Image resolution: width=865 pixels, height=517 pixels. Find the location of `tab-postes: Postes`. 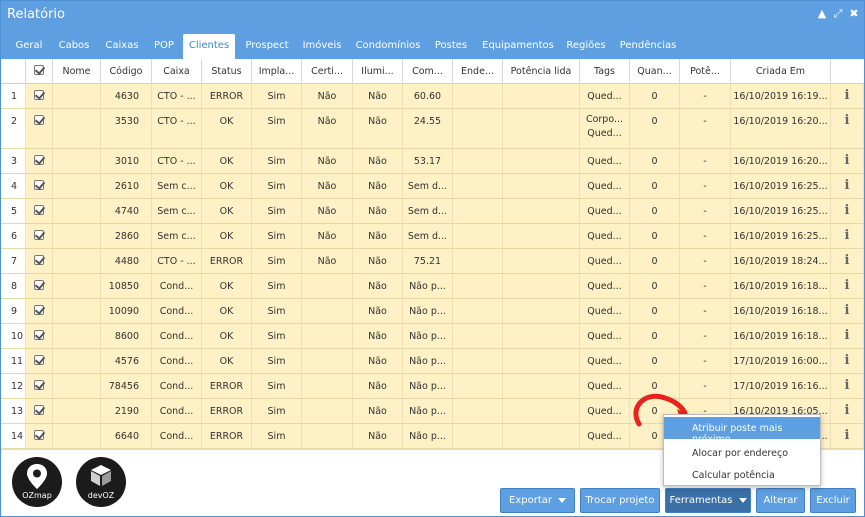

tab-postes: Postes is located at coordinates (451, 46).